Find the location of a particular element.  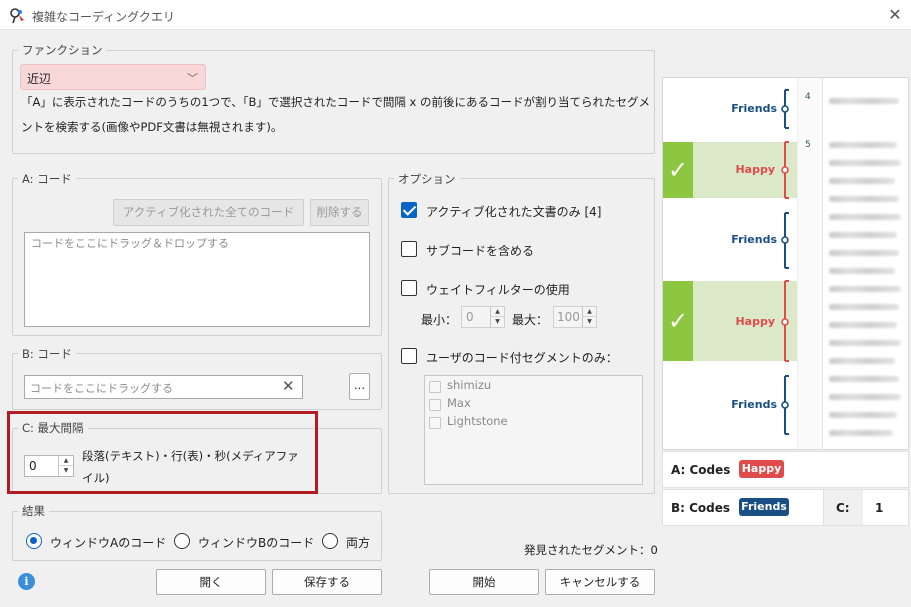

max-value: 100 is located at coordinates (568, 317).